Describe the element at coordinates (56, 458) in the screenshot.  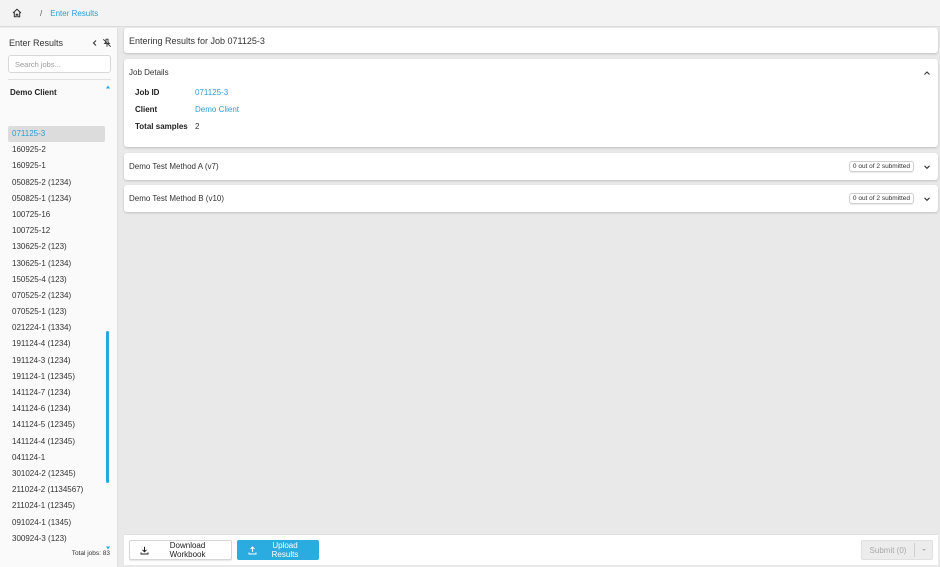
I see `job-list-item: 041124-1` at that location.